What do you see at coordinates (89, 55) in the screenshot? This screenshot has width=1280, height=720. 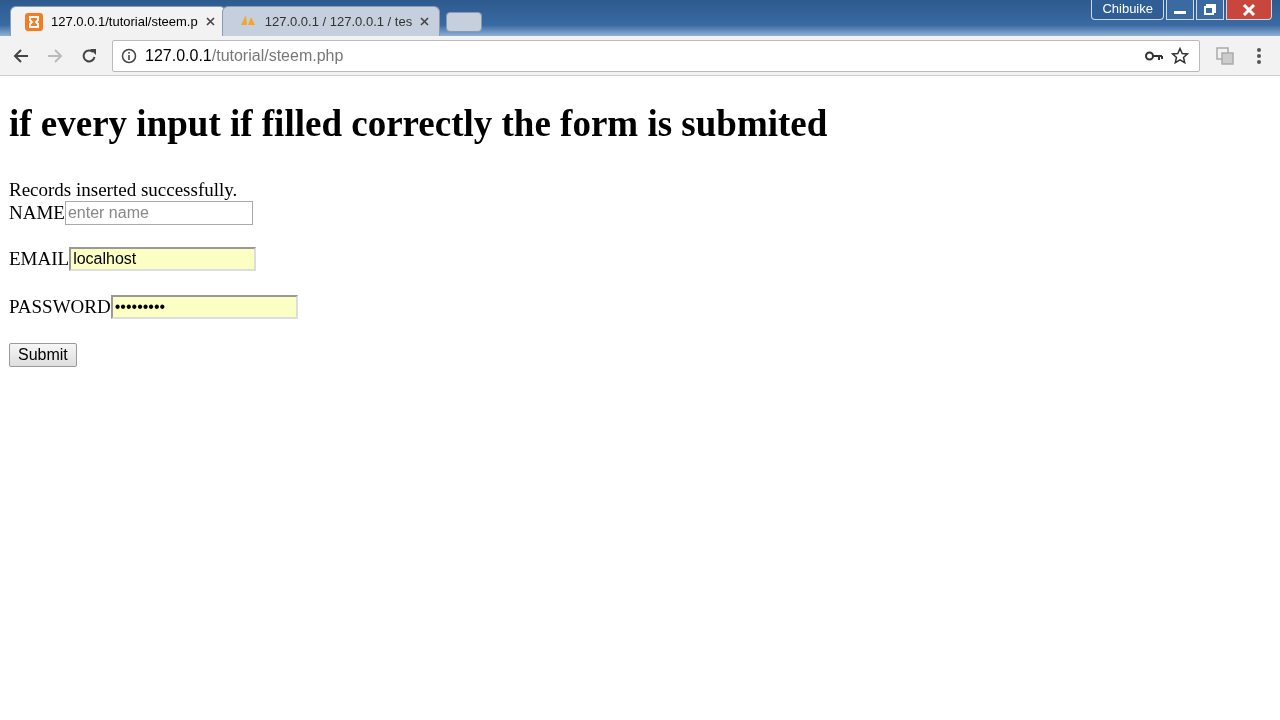 I see `reload-icon` at bounding box center [89, 55].